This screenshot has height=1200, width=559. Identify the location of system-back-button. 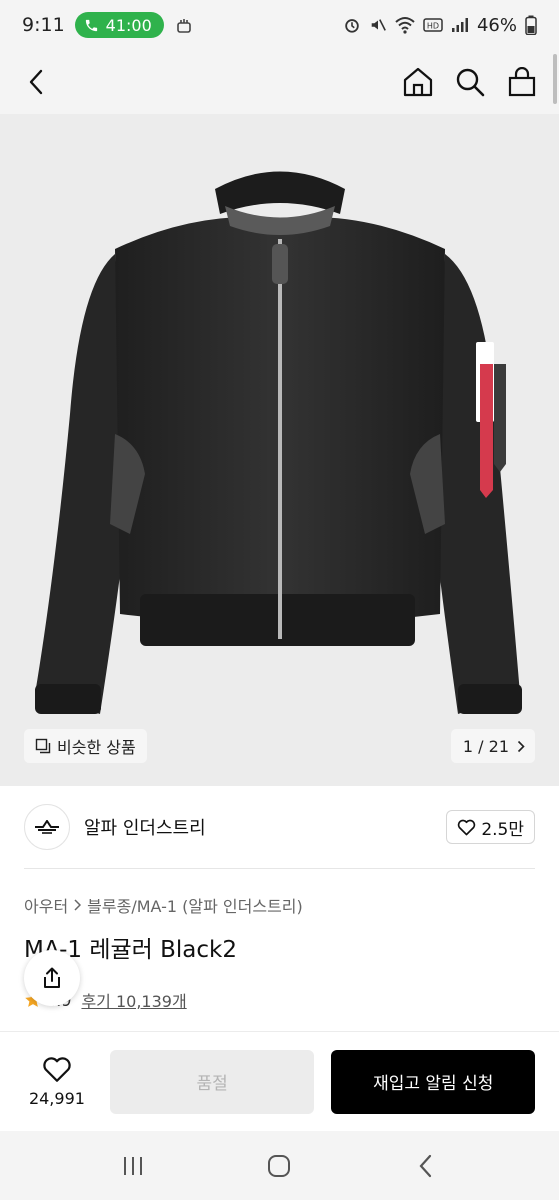
(426, 1166).